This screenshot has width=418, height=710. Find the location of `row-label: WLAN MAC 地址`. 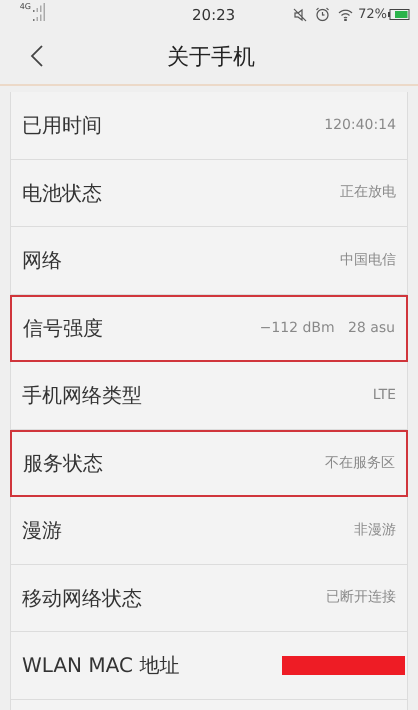

row-label: WLAN MAC 地址 is located at coordinates (101, 666).